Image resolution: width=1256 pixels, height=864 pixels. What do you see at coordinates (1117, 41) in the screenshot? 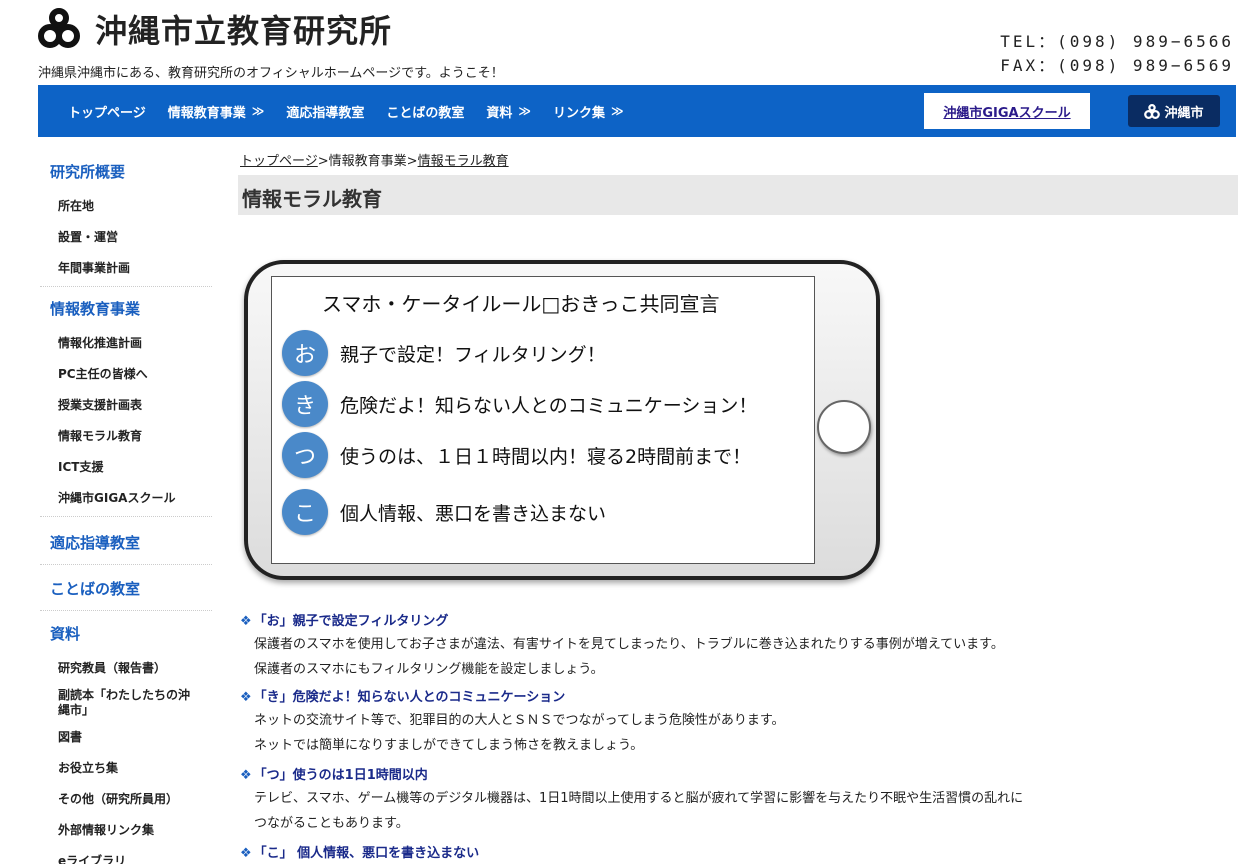
I see `tel-number: TEL：(098) 989−6566` at bounding box center [1117, 41].